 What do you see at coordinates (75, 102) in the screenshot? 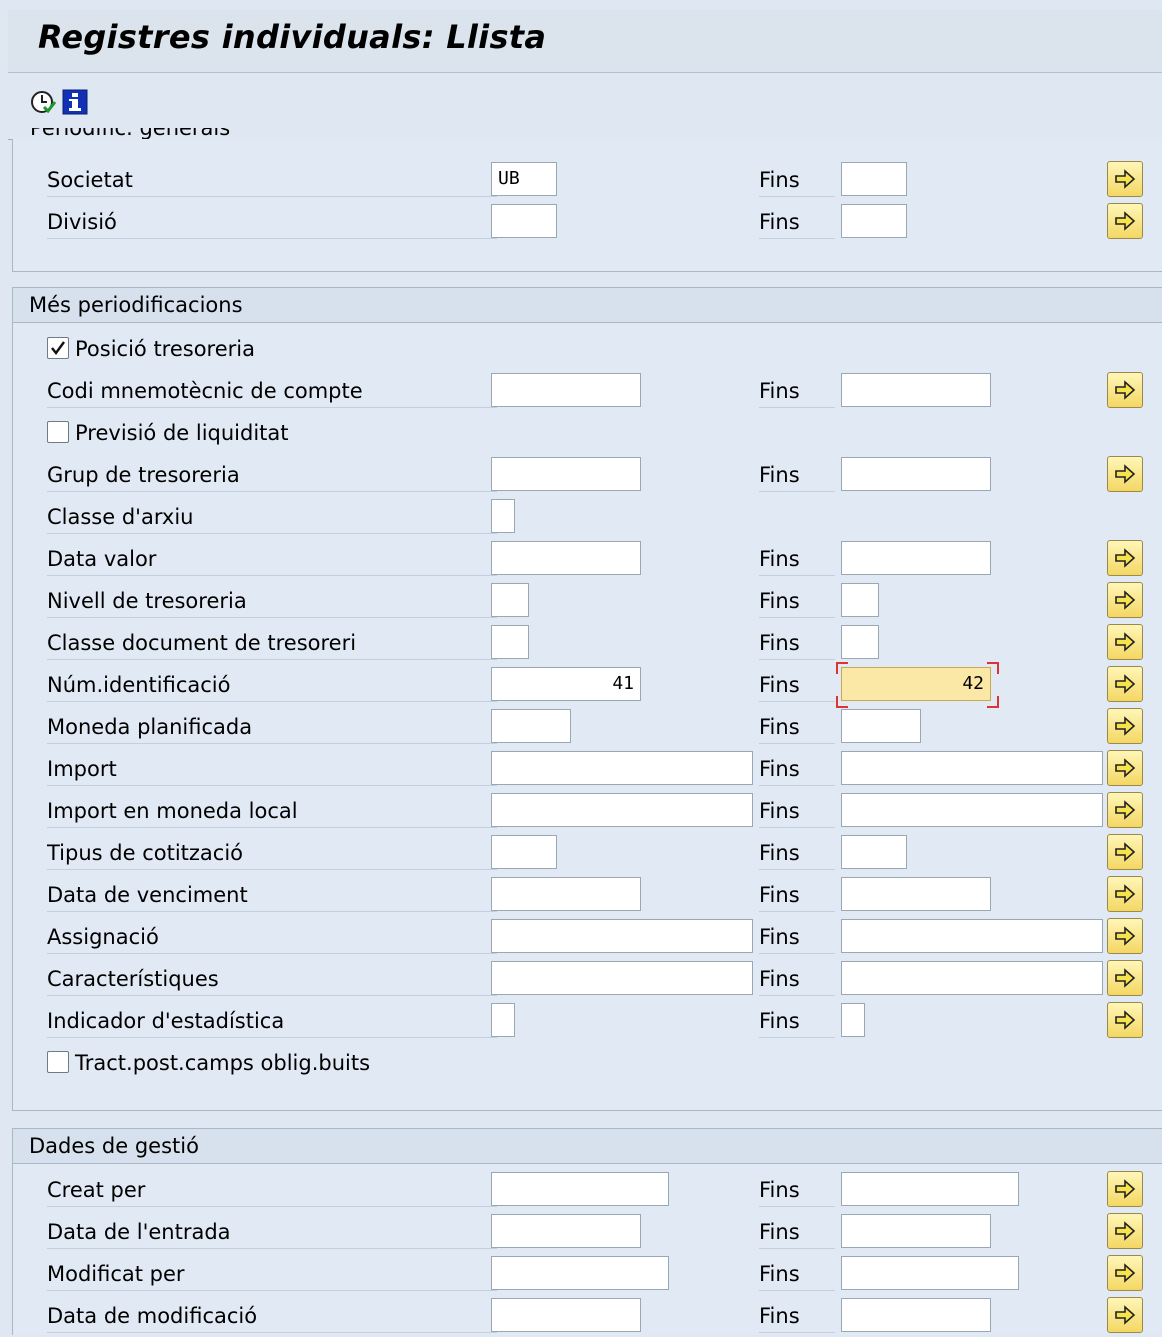
I see `info-icon` at bounding box center [75, 102].